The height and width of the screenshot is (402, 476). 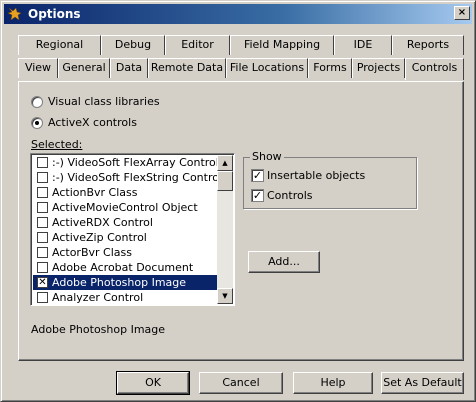 I want to click on tab-editor: Editor, so click(x=197, y=45).